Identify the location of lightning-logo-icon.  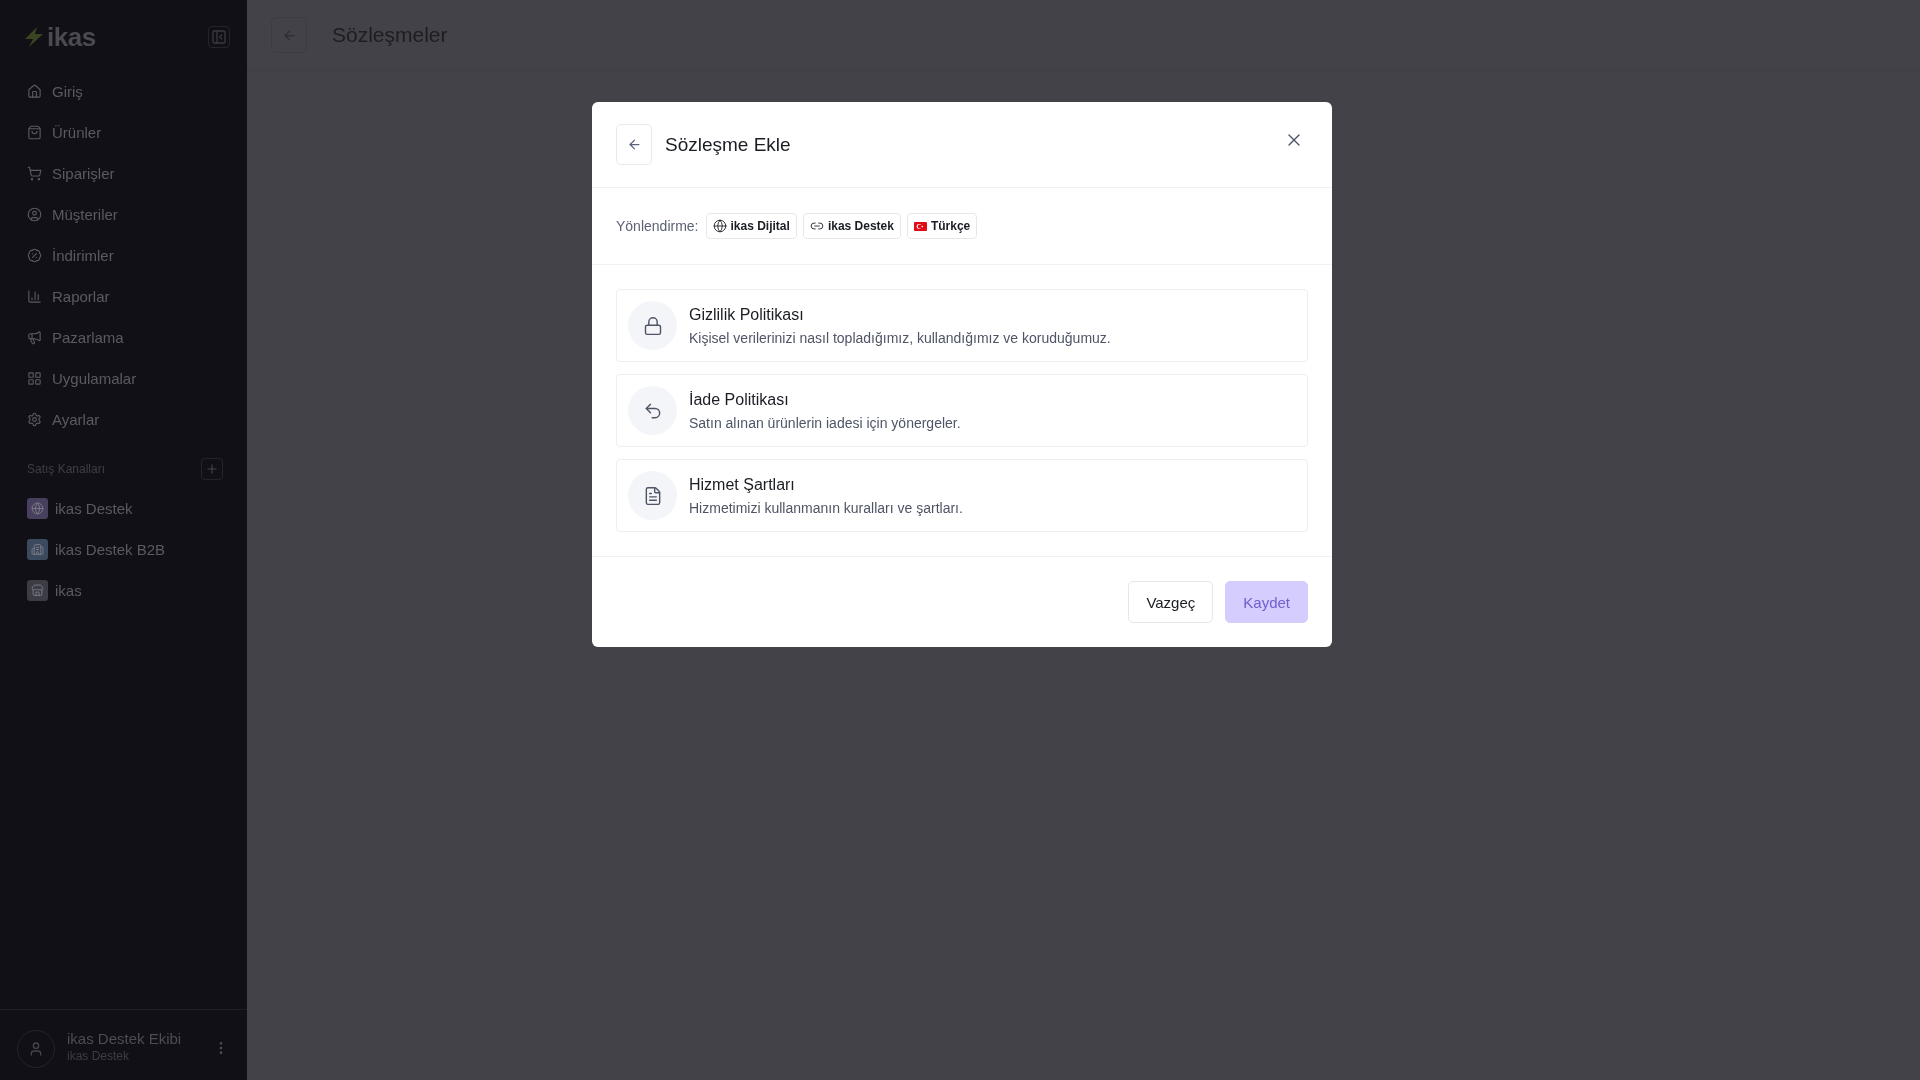
(34, 37).